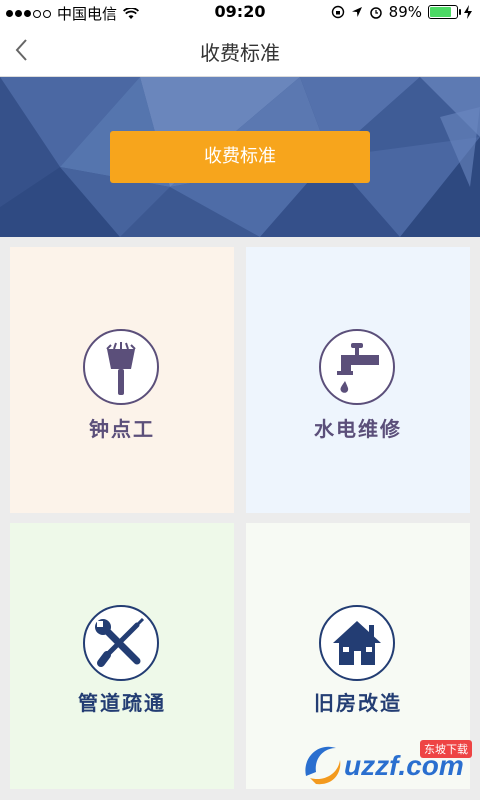  Describe the element at coordinates (389, 764) in the screenshot. I see `watermark-logo: uzzf.com 东坡下载` at that location.